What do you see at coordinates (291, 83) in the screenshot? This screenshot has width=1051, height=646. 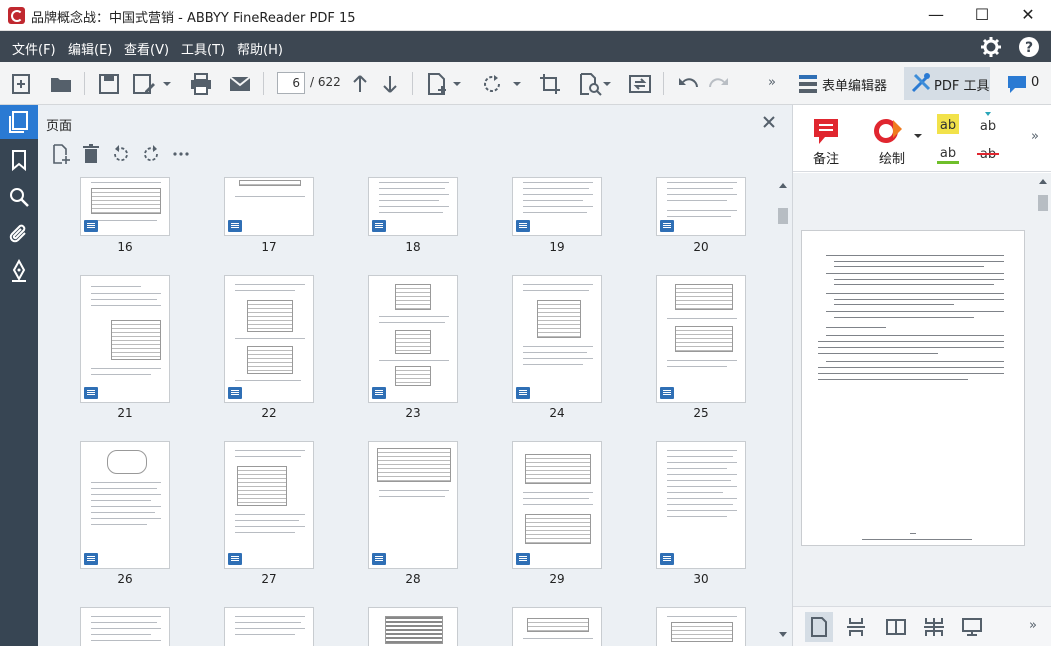 I see `current-page-input: 6` at bounding box center [291, 83].